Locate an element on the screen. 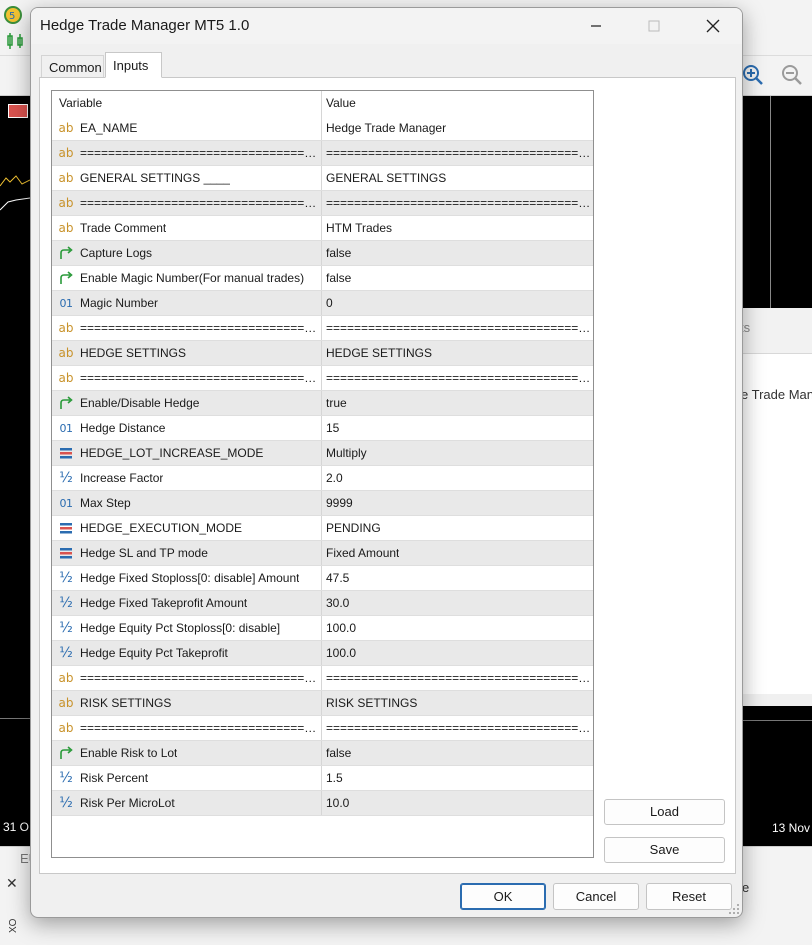  table-row: ab RISK SETTINGS RISK SETTINGS is located at coordinates (322, 703).